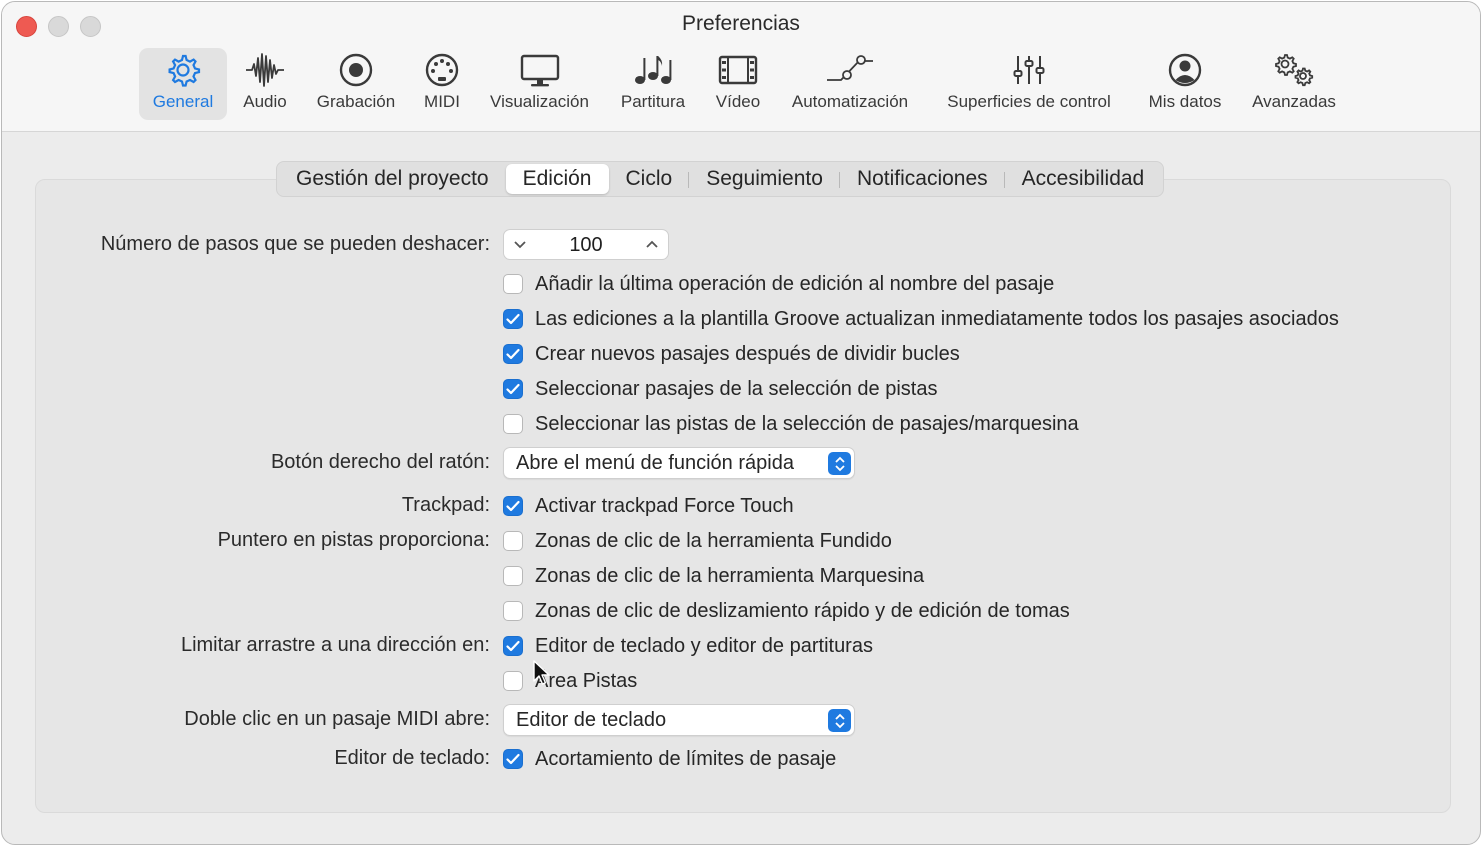  What do you see at coordinates (557, 179) in the screenshot?
I see `tab-editing: Edición` at bounding box center [557, 179].